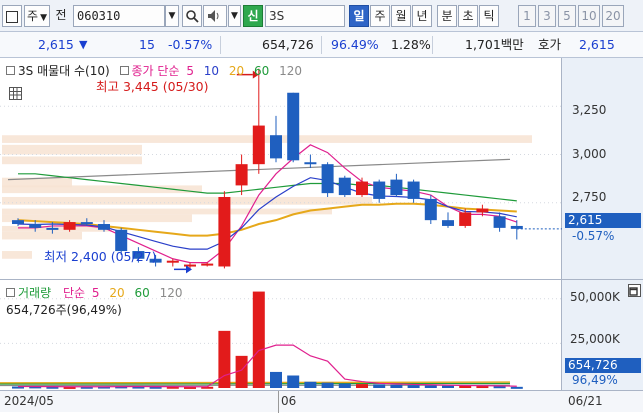 The height and width of the screenshot is (413, 643). What do you see at coordinates (589, 154) in the screenshot?
I see `price-tick: 3,000` at bounding box center [589, 154].